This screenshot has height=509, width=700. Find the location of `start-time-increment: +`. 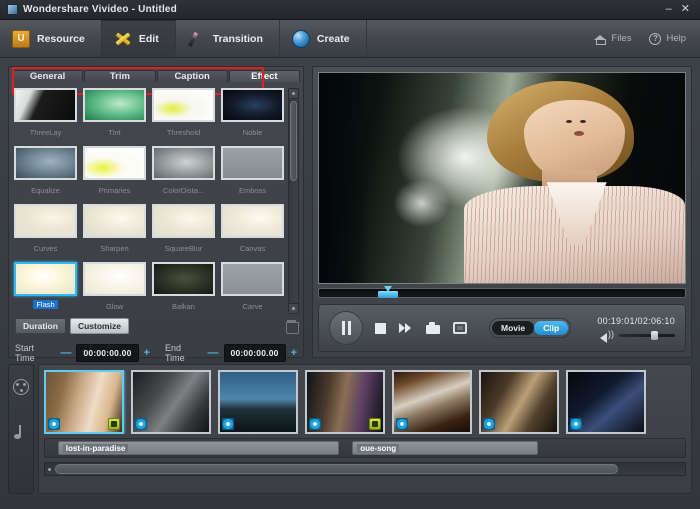

start-time-increment: + is located at coordinates (147, 353).